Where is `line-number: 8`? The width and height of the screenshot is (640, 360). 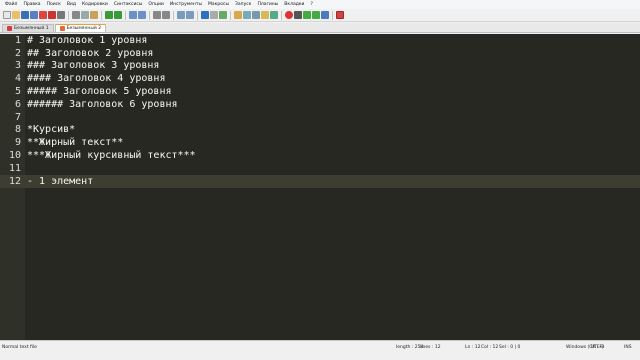 line-number: 8 is located at coordinates (17, 130).